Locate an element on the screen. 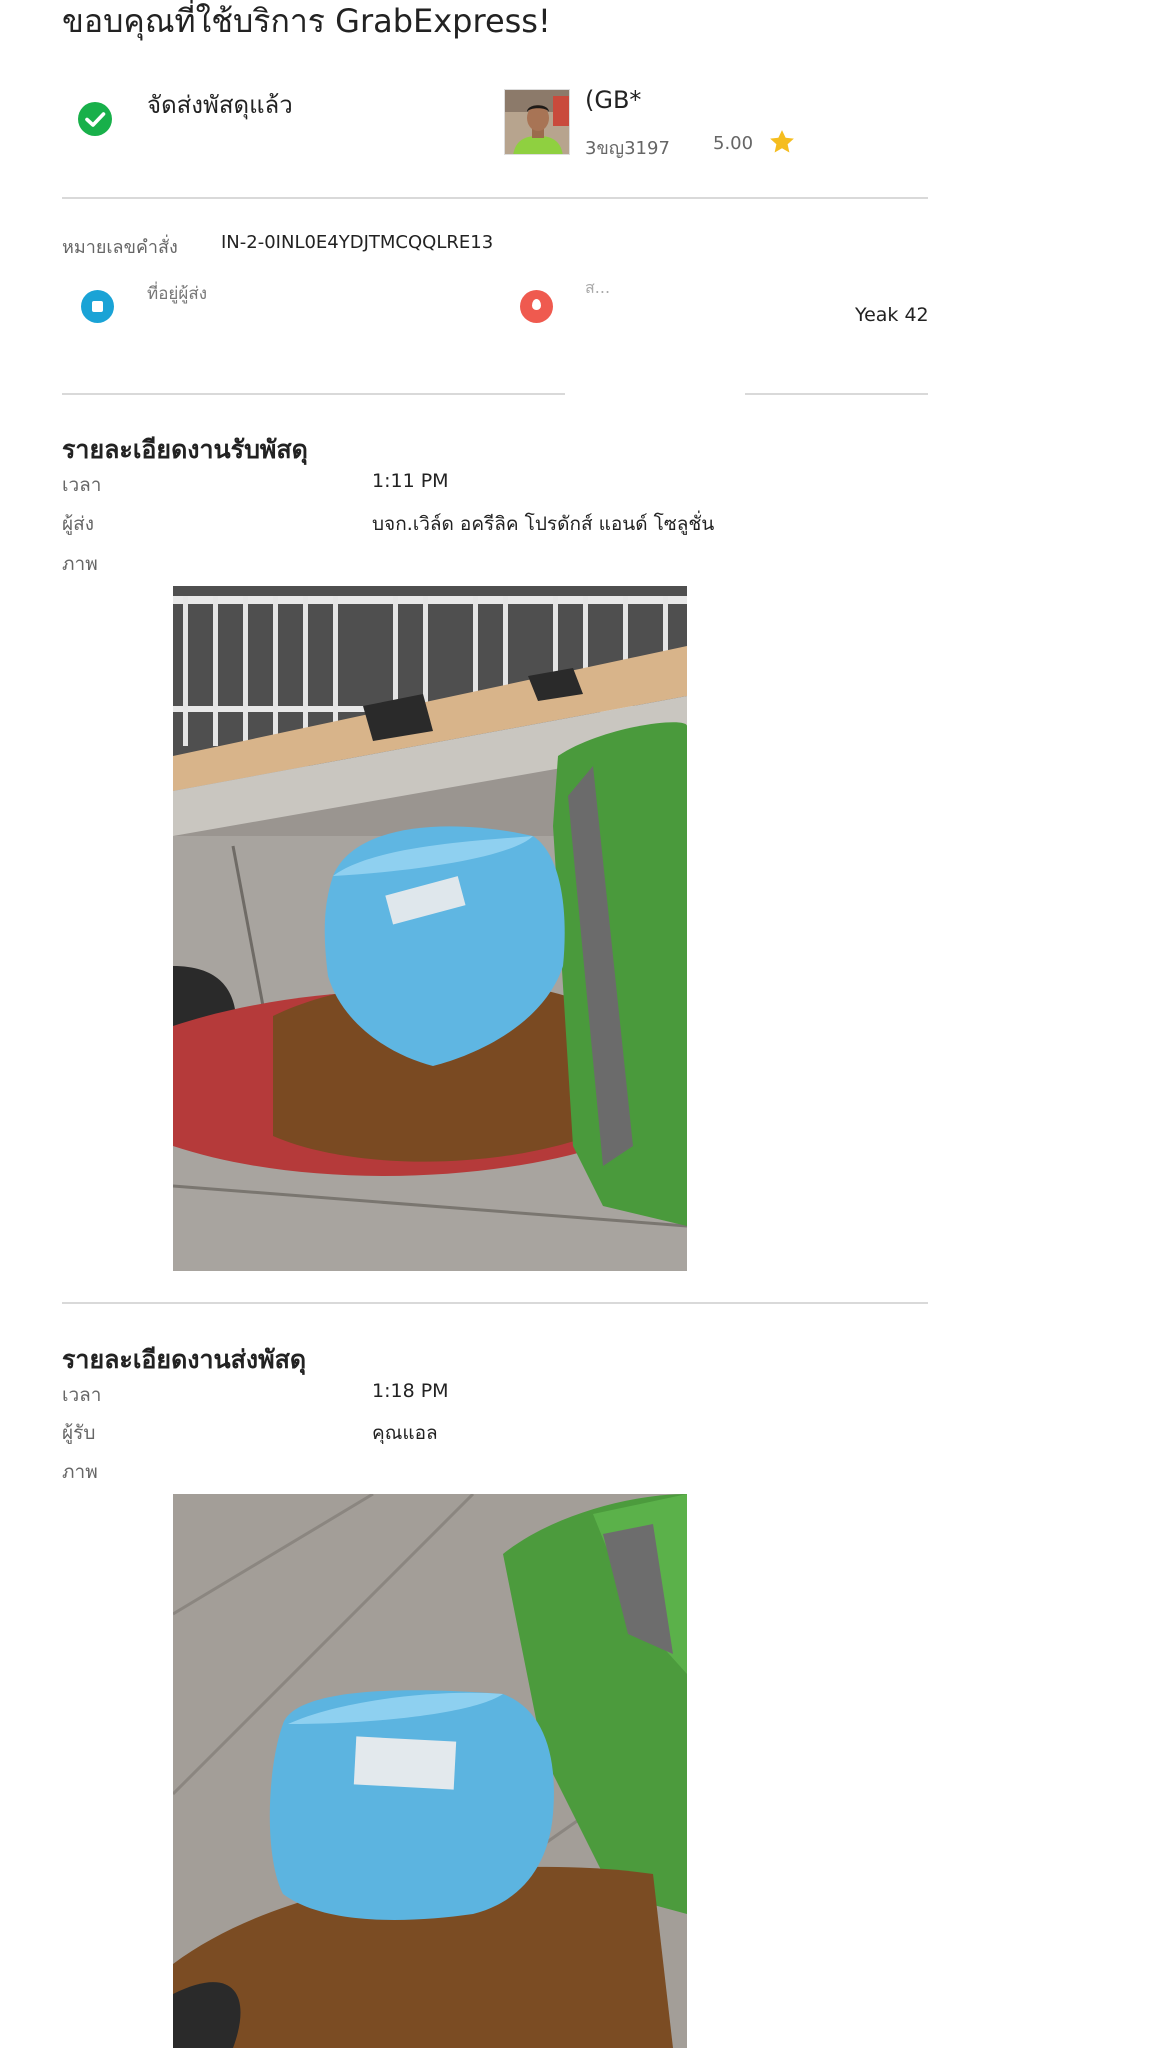 The height and width of the screenshot is (2048, 1152). delivery-status: จัดส่งพัสดุแล้ว is located at coordinates (220, 105).